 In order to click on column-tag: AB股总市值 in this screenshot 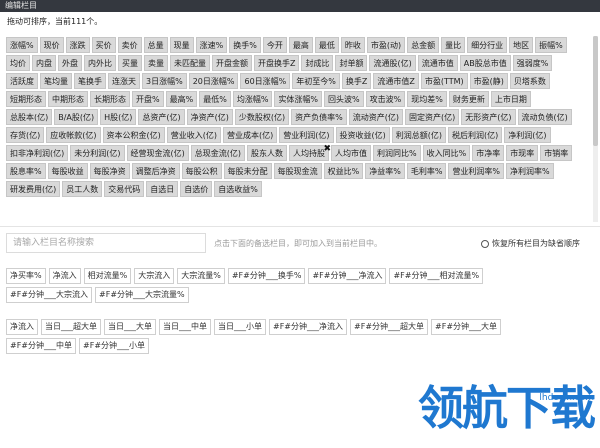, I will do `click(485, 63)`.